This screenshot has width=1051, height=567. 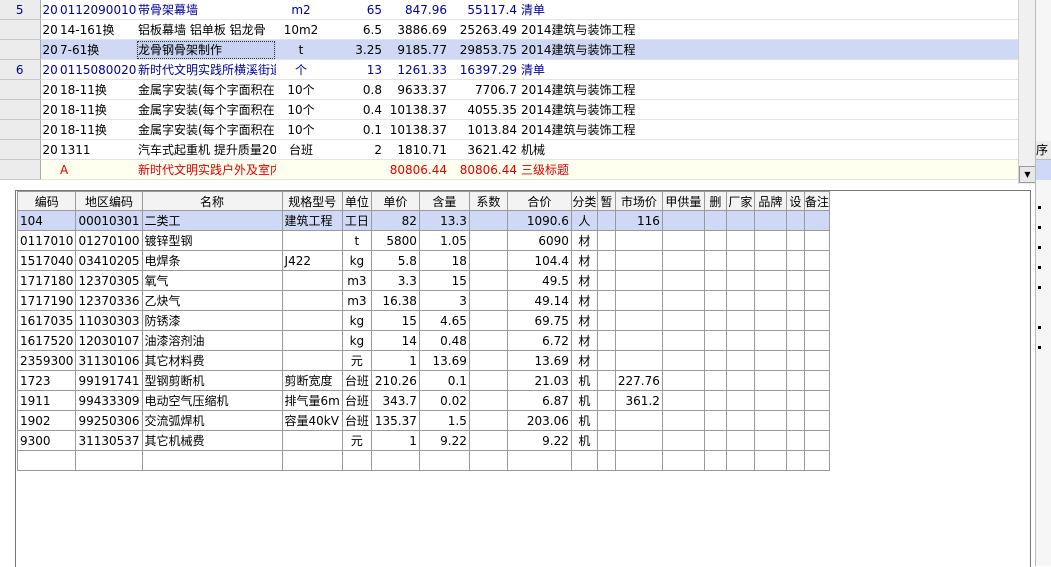 What do you see at coordinates (395, 260) in the screenshot?
I see `resource-cell: 5.8` at bounding box center [395, 260].